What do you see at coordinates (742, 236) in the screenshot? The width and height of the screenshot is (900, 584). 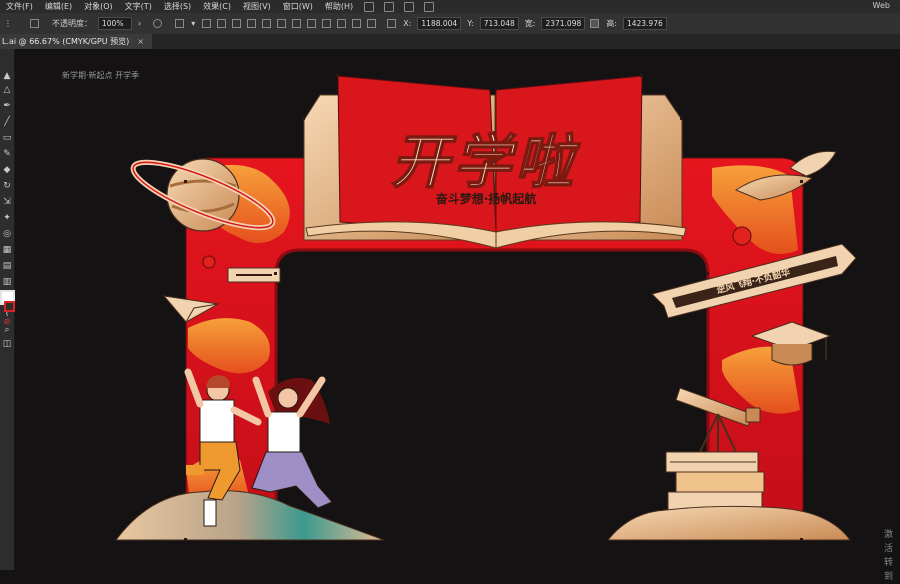 I see `dot-right` at bounding box center [742, 236].